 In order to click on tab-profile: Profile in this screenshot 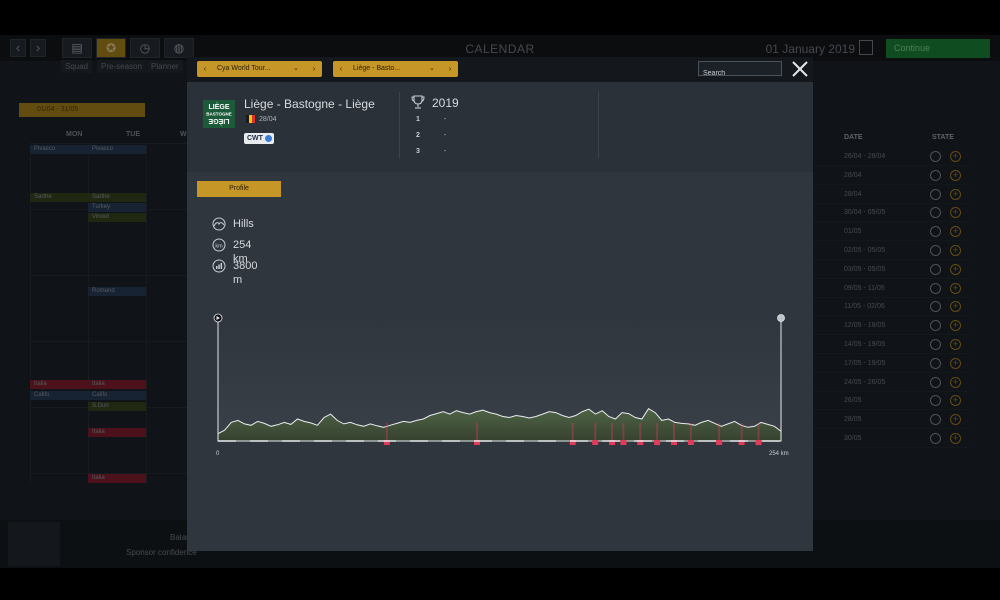, I will do `click(239, 189)`.